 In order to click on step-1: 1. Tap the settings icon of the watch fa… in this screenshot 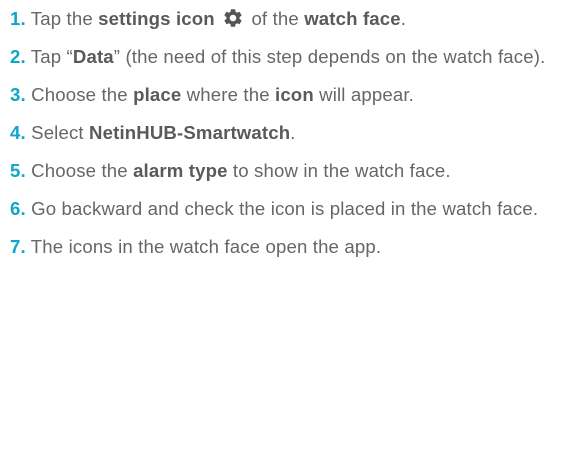, I will do `click(292, 18)`.